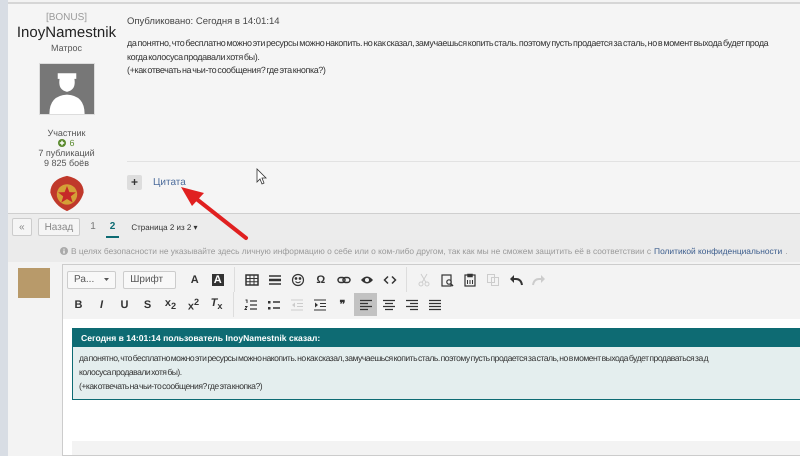 Image resolution: width=800 pixels, height=456 pixels. Describe the element at coordinates (493, 279) in the screenshot. I see `copy-icon` at that location.